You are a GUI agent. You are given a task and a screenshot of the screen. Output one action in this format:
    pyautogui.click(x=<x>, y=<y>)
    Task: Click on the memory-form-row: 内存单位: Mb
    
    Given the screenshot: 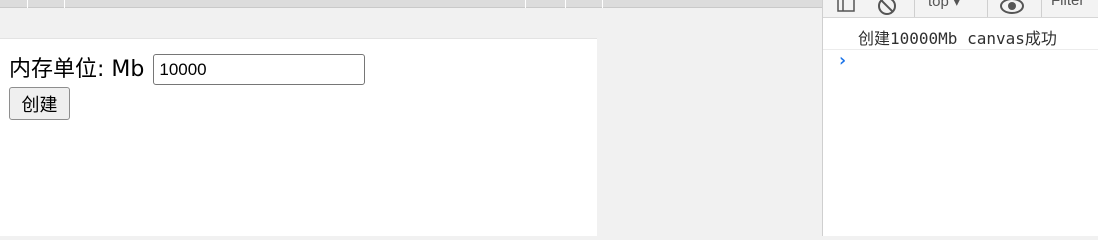 What is the action you would take?
    pyautogui.click(x=187, y=69)
    